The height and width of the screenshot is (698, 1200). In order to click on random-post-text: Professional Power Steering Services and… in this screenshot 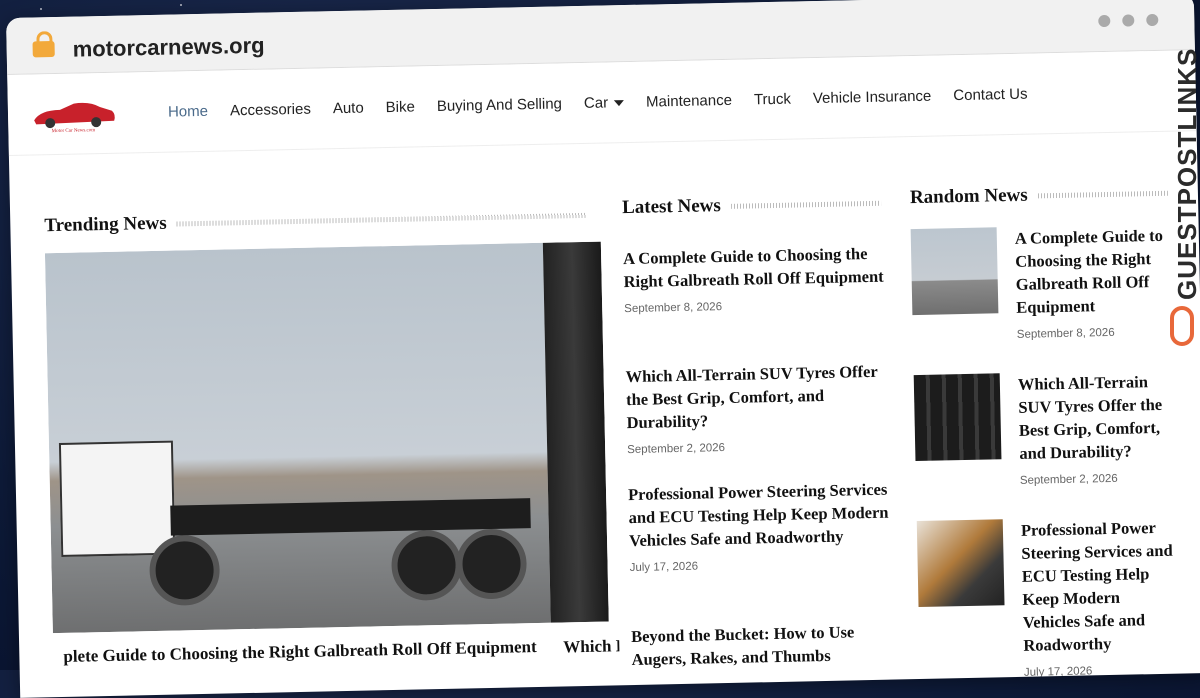, I will do `click(1101, 597)`.